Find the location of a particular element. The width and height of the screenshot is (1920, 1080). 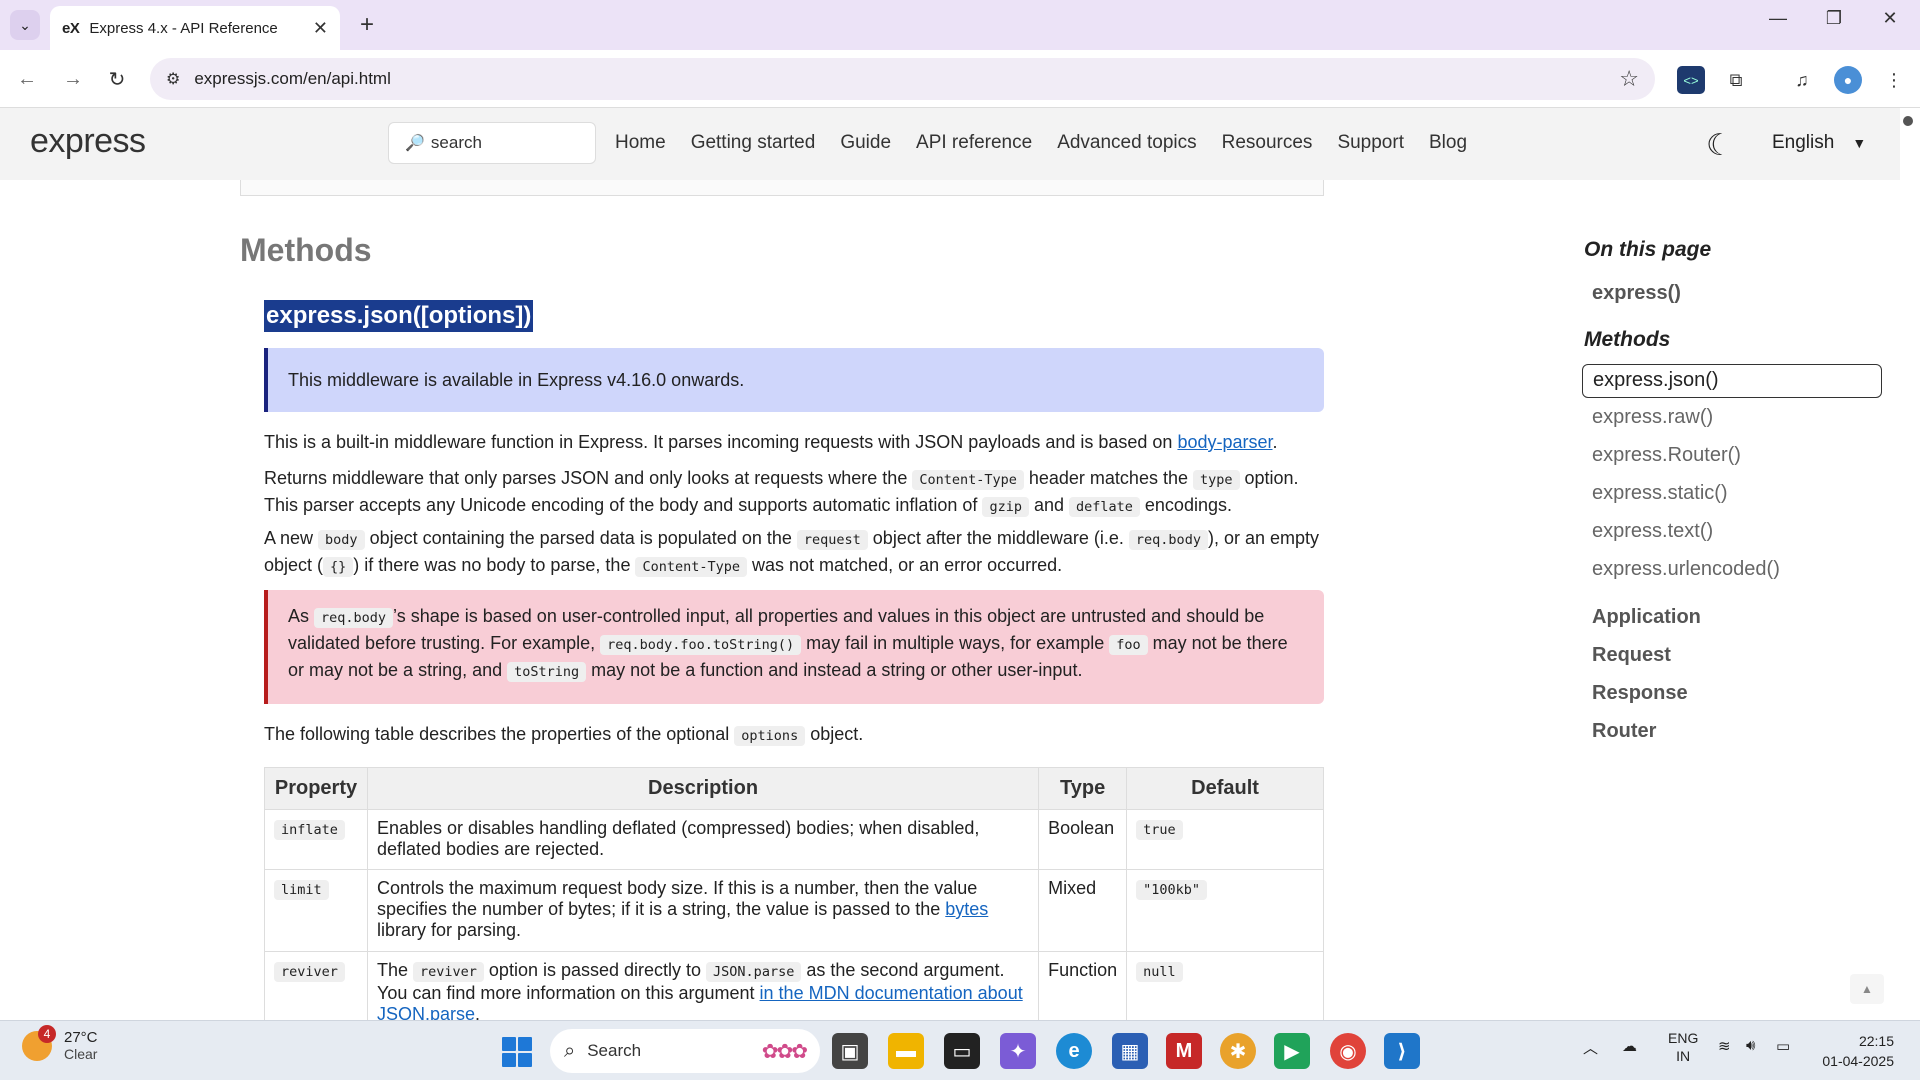

chrome-icon: ◉ is located at coordinates (1348, 1051).